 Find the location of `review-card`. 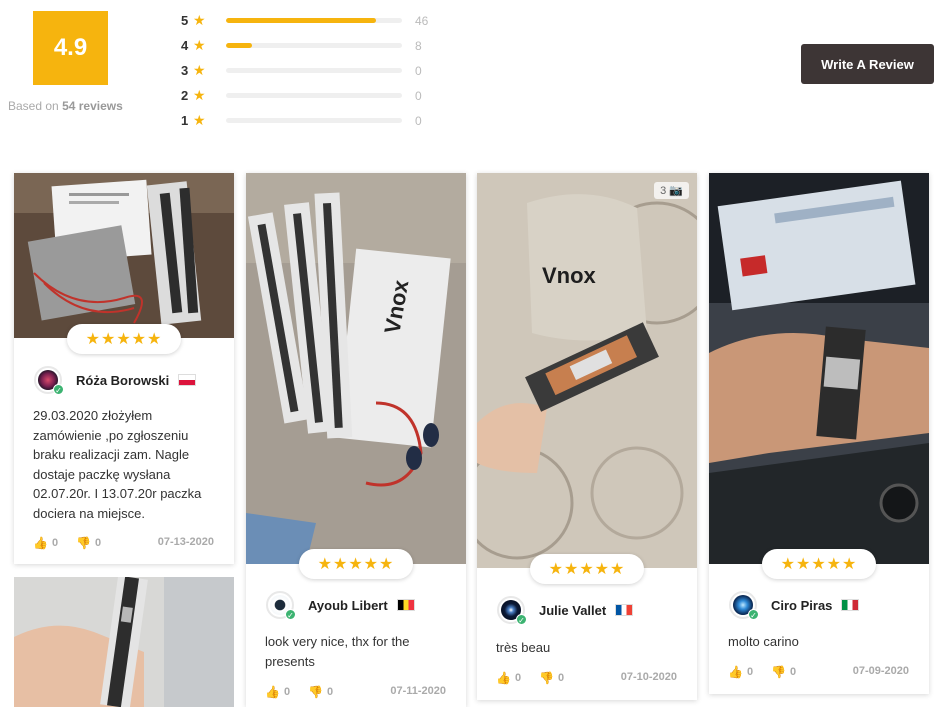

review-card is located at coordinates (124, 642).